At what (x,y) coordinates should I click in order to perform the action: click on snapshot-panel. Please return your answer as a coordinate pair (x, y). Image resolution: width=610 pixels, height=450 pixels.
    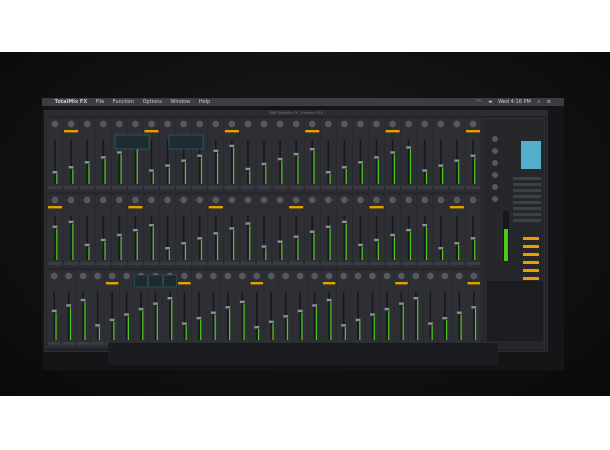
    Looking at the image, I should click on (531, 155).